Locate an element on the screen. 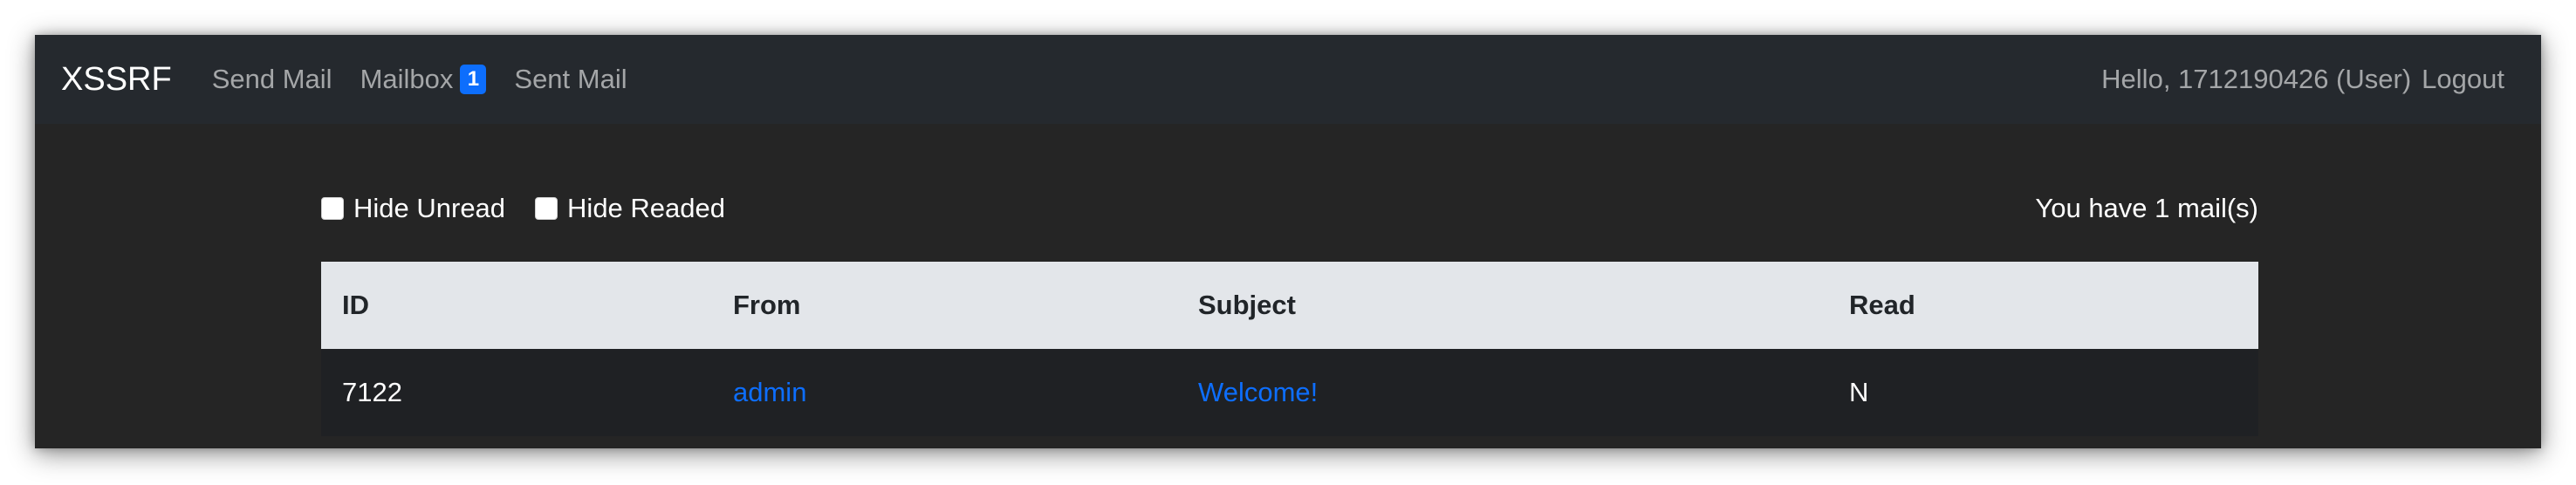 The image size is (2576, 485). unread-badge: 1 is located at coordinates (474, 79).